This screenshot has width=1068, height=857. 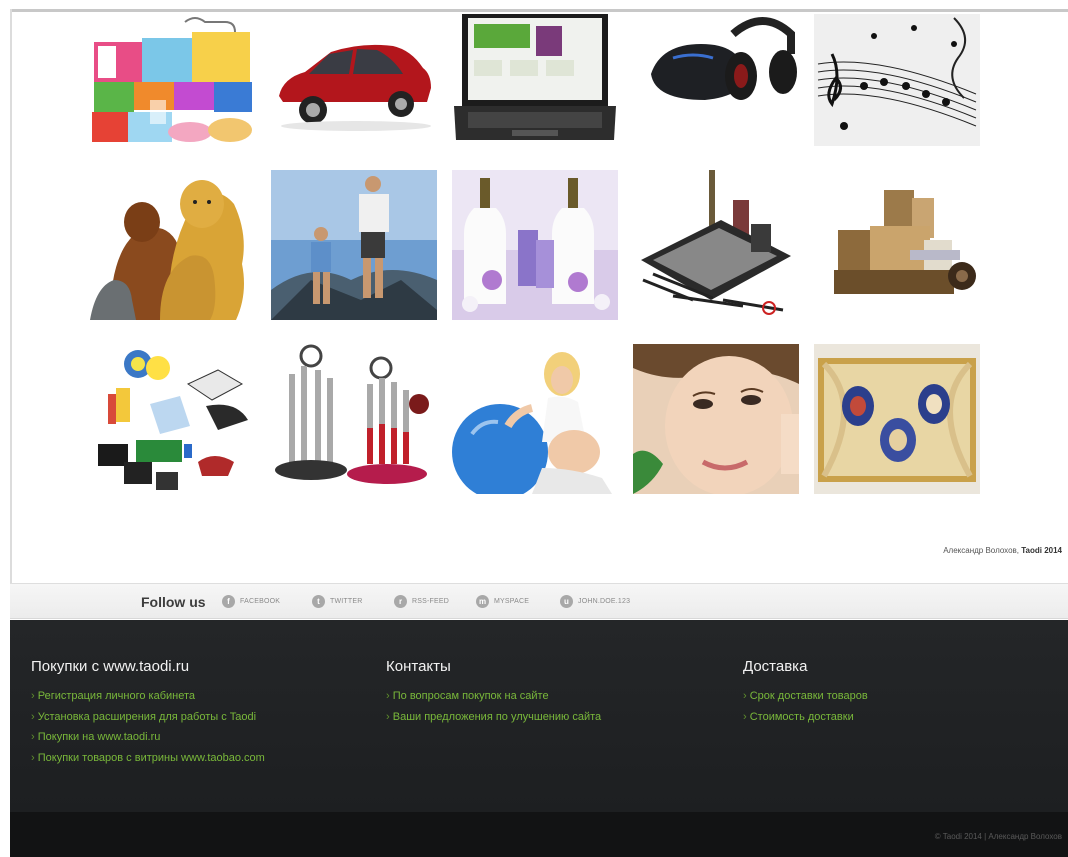 I want to click on wedding-bottles-image, so click(x=535, y=245).